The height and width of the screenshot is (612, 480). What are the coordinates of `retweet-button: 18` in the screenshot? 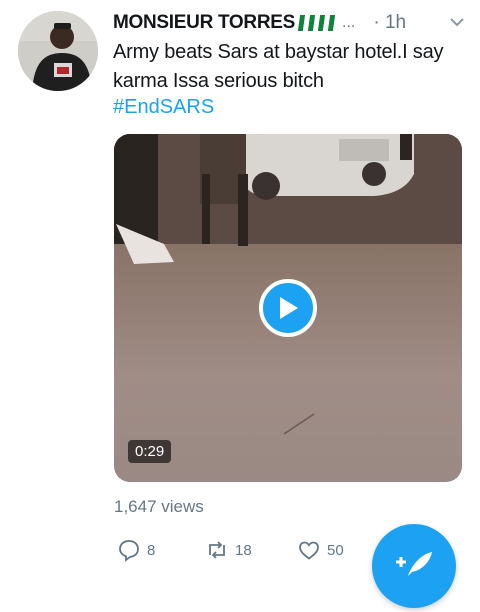 It's located at (228, 550).